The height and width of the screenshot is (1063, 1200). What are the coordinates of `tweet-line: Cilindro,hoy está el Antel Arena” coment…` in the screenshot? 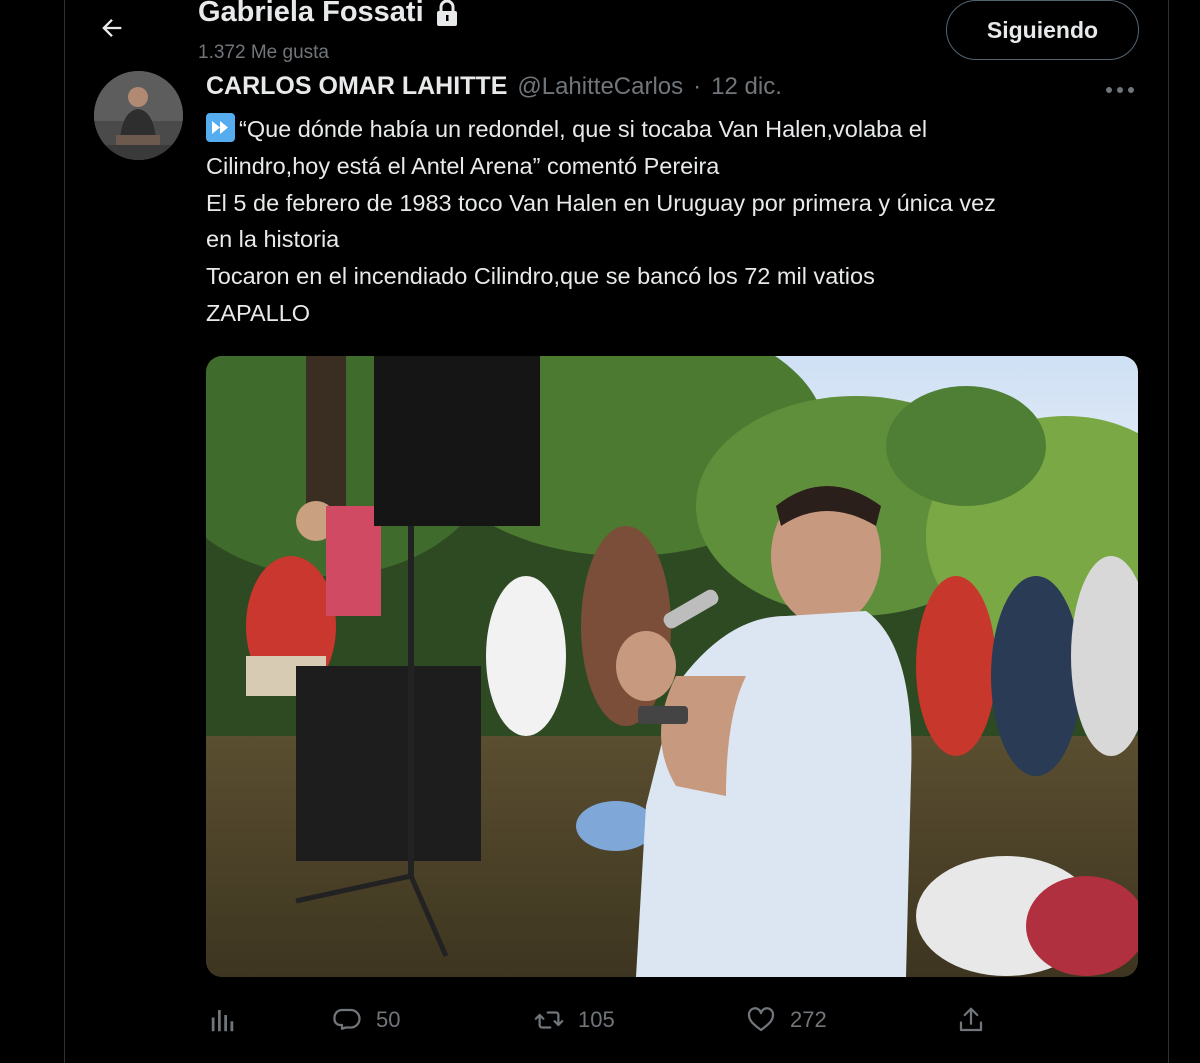 It's located at (463, 165).